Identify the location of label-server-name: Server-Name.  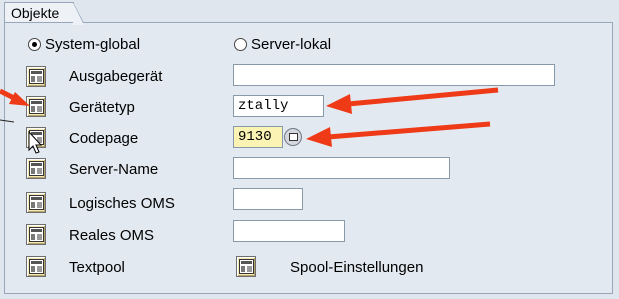
(114, 169).